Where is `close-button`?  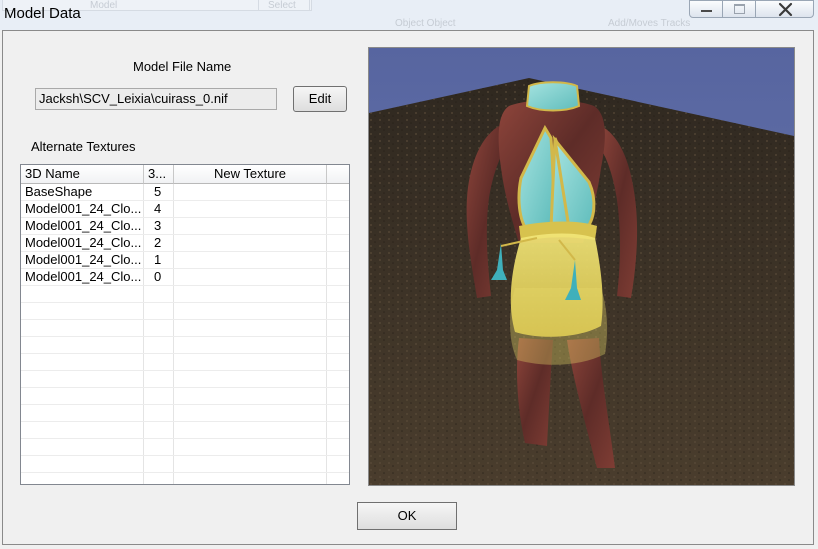
close-button is located at coordinates (784, 9).